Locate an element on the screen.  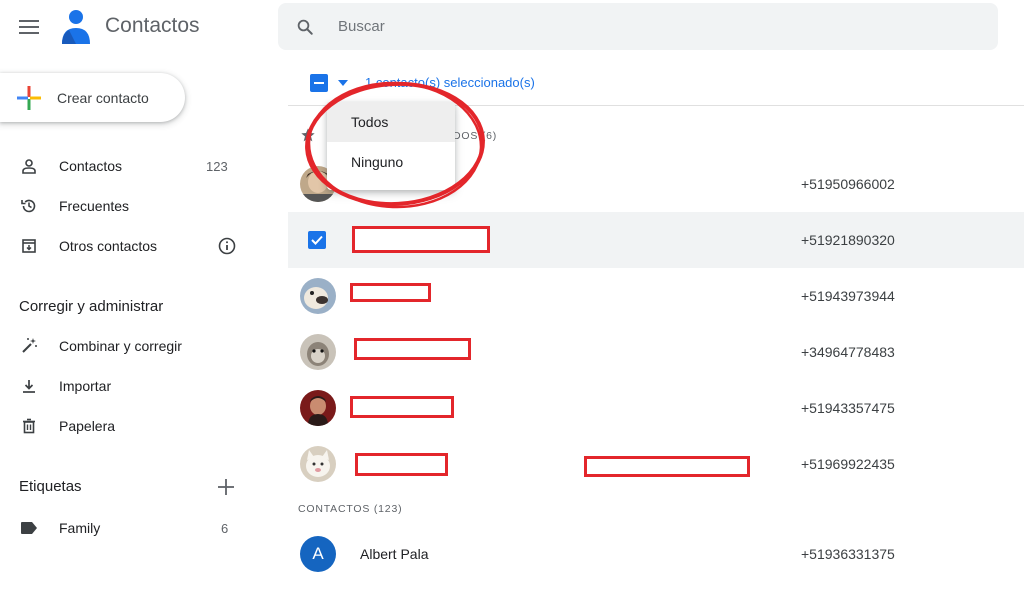
label-icon is located at coordinates (29, 528).